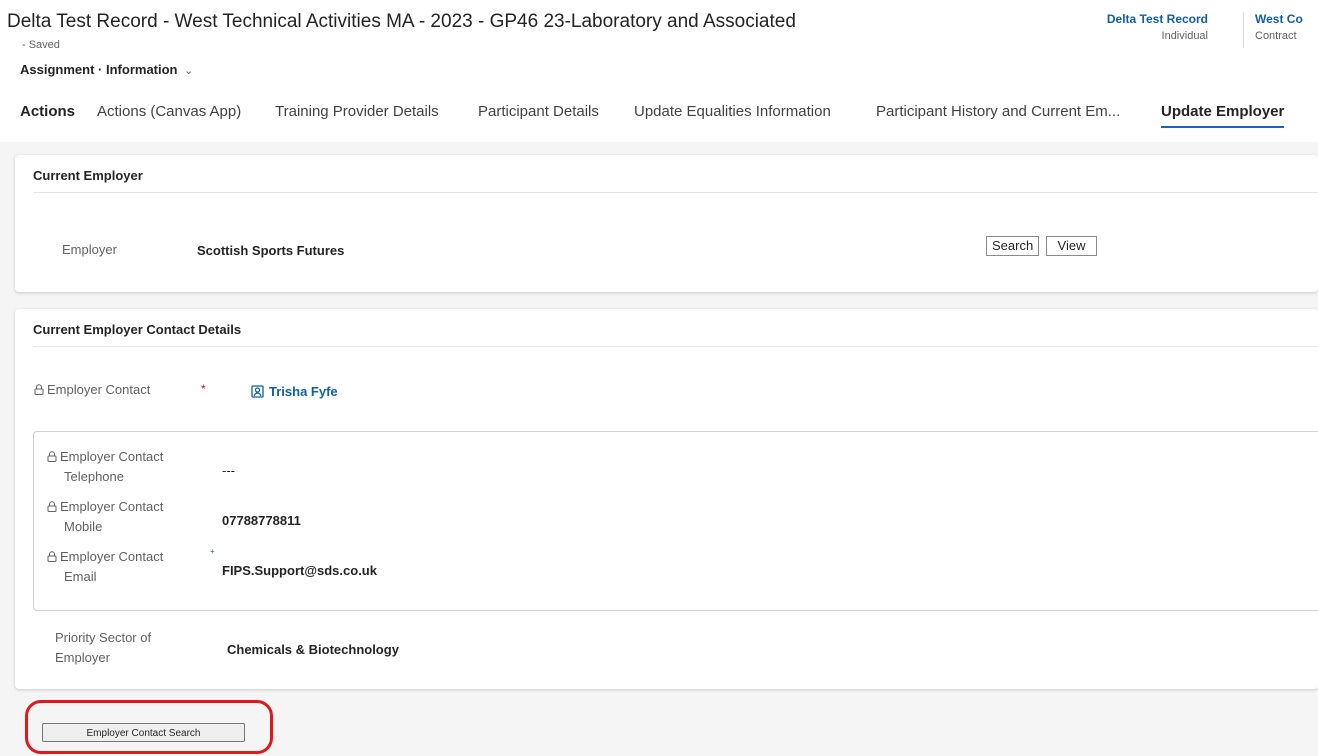  Describe the element at coordinates (313, 649) in the screenshot. I see `priority-sector-value: Chemicals & Biotechnology` at that location.